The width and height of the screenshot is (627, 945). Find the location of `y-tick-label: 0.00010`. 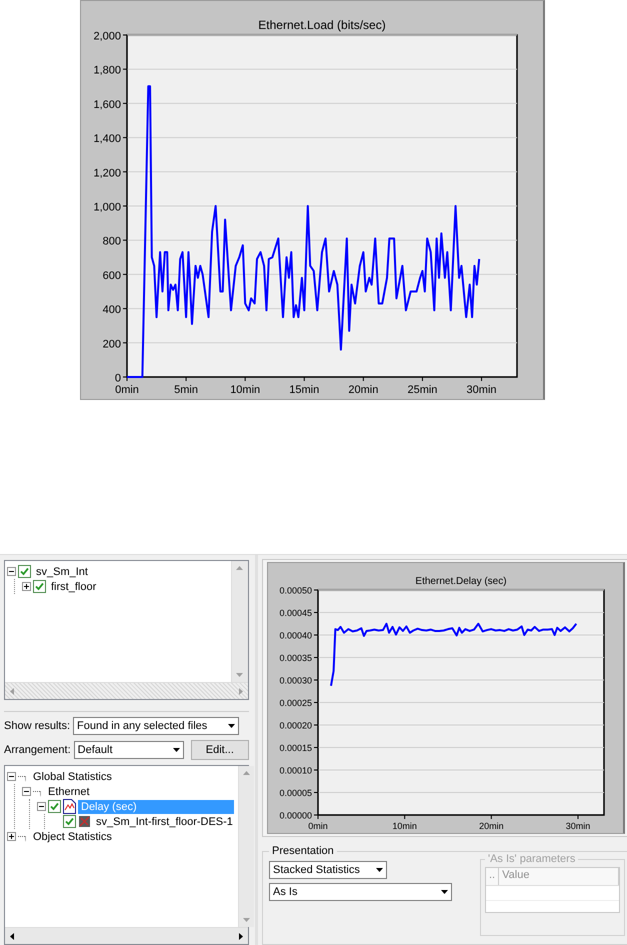

y-tick-label: 0.00010 is located at coordinates (295, 771).